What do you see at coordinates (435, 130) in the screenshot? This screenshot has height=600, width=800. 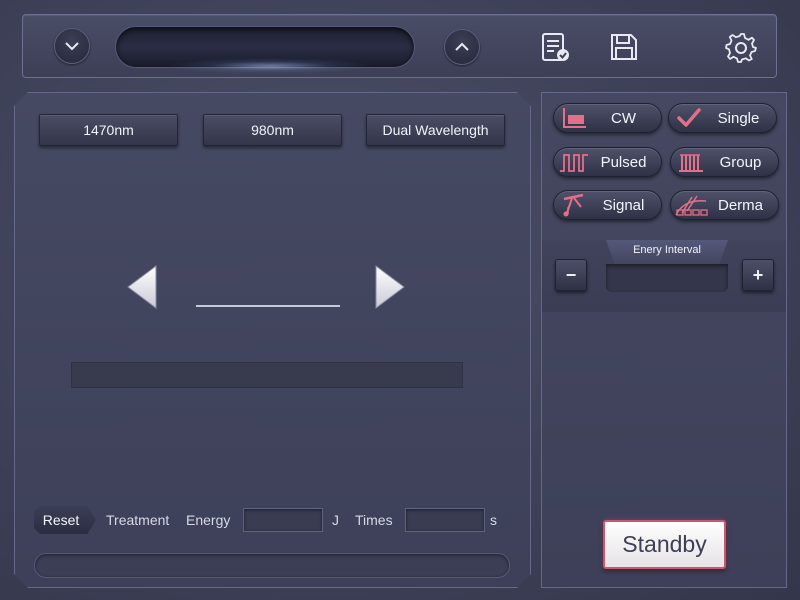 I see `dual-wavelength-button: Dual Wavelength` at bounding box center [435, 130].